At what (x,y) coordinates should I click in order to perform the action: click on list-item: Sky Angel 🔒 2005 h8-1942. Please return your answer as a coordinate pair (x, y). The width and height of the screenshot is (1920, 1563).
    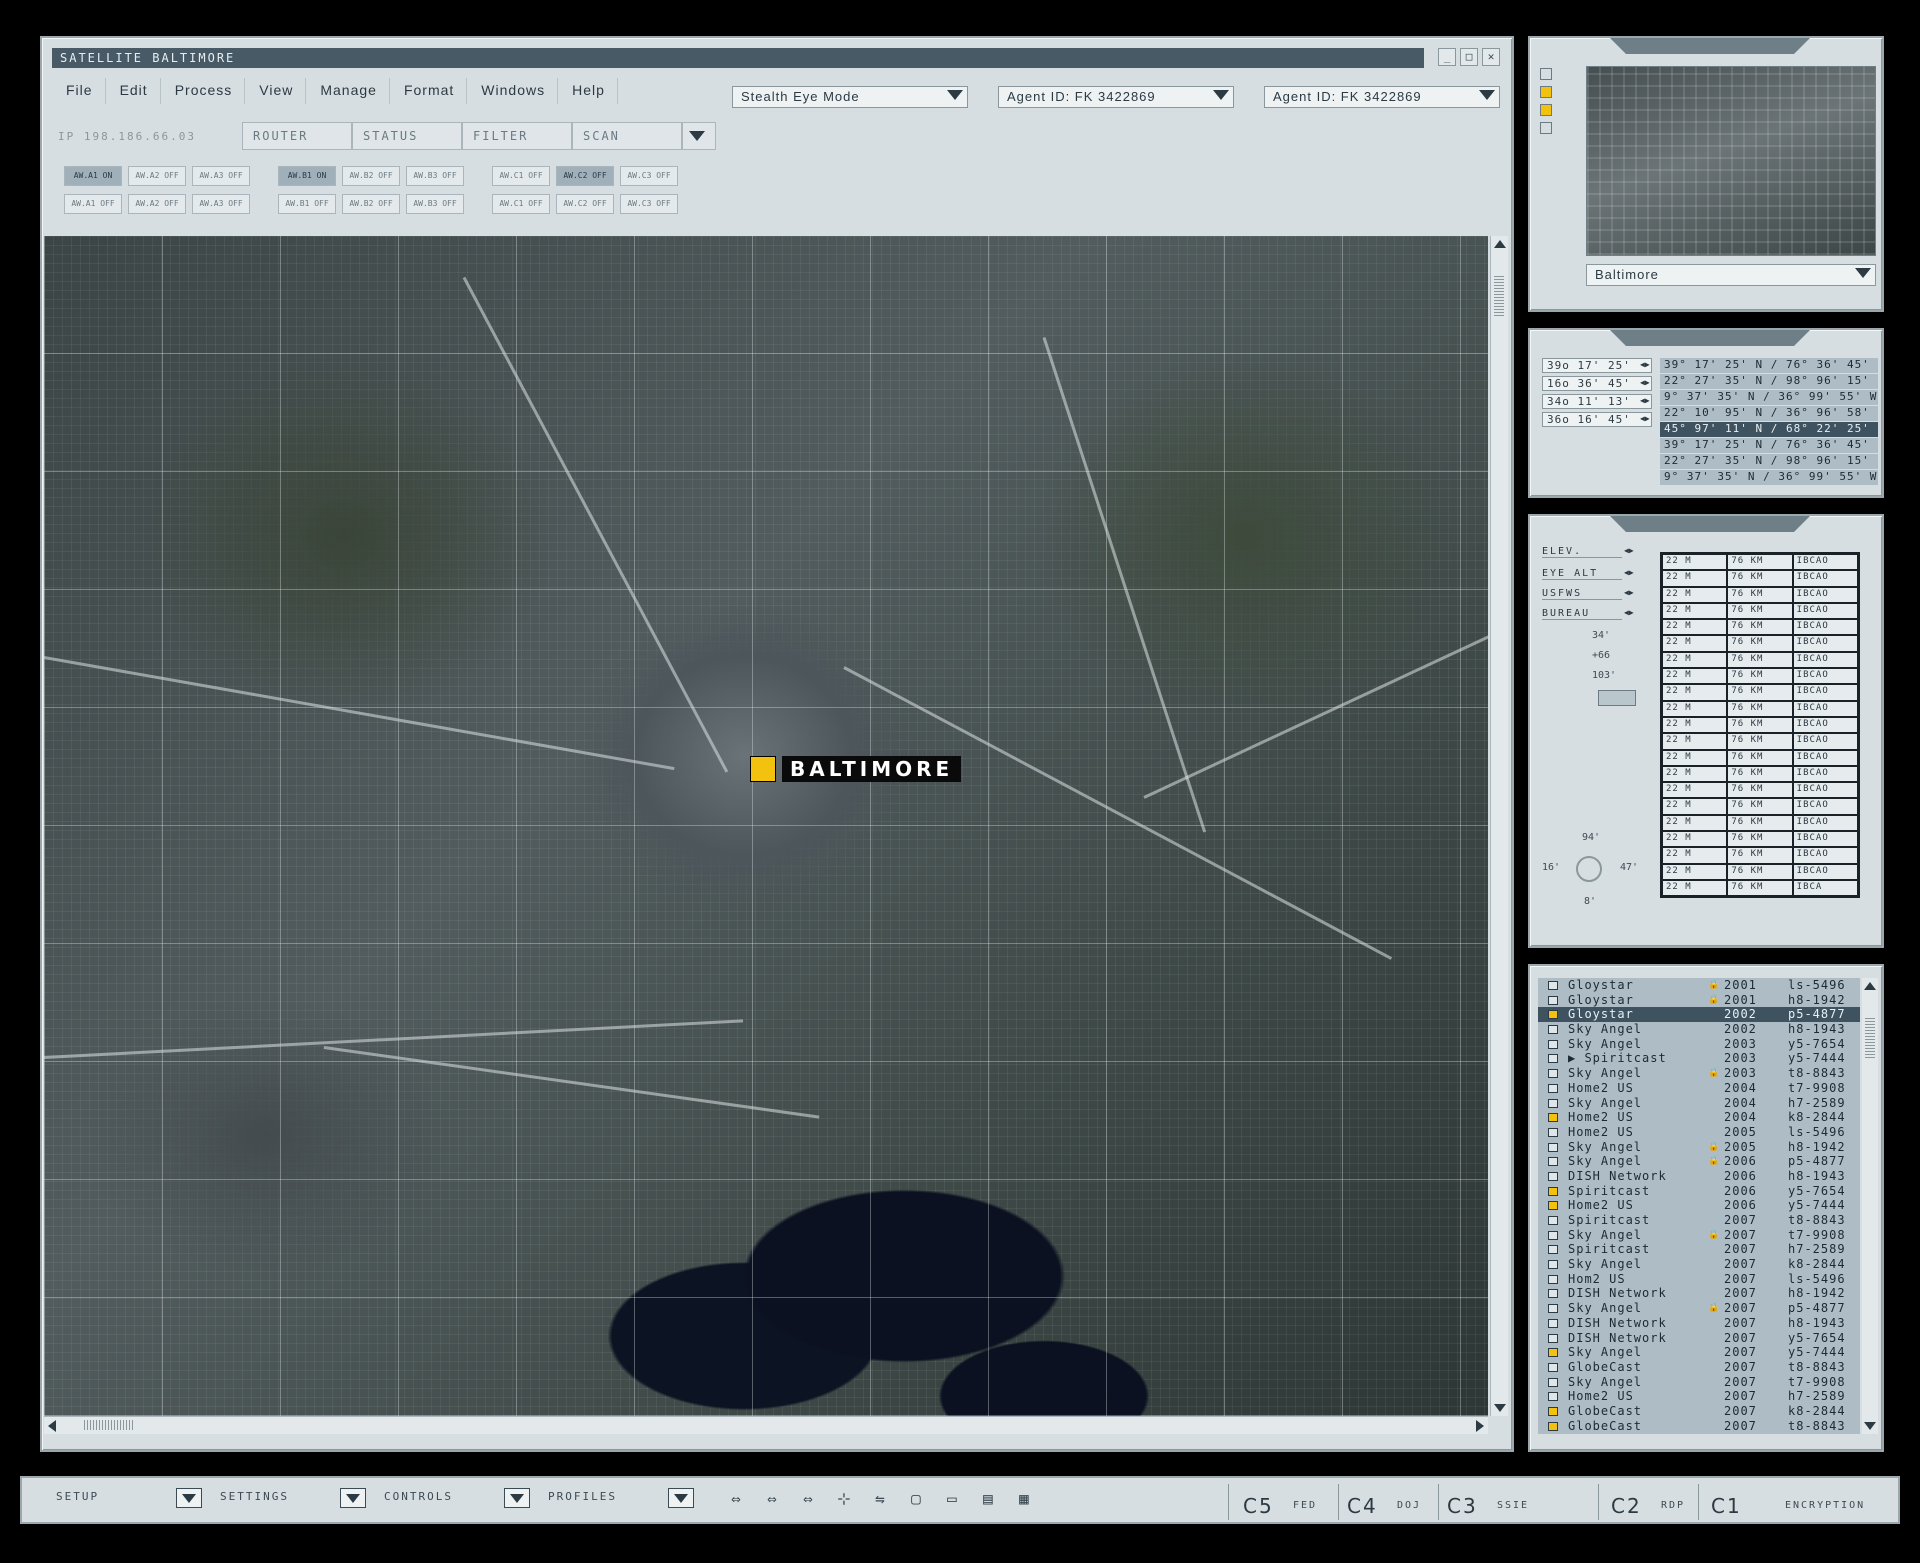
    Looking at the image, I should click on (1699, 1147).